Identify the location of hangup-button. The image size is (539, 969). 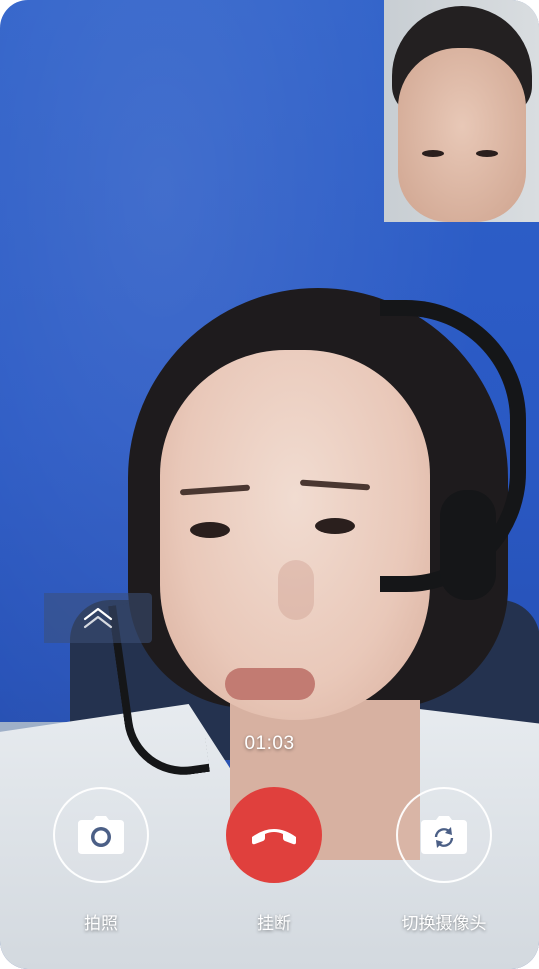
(274, 835).